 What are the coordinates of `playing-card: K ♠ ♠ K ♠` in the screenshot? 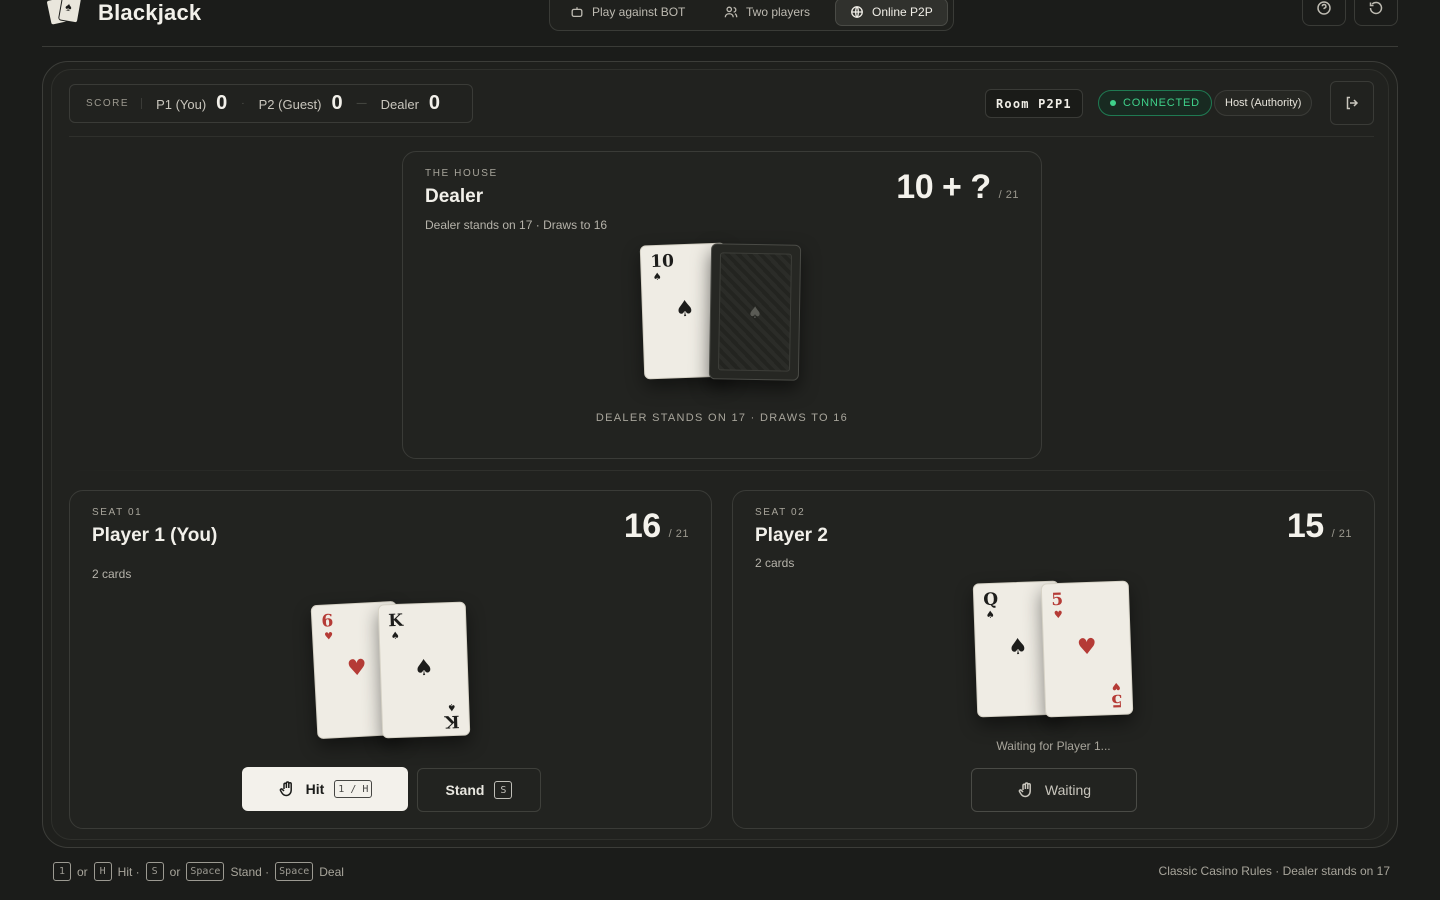 It's located at (424, 670).